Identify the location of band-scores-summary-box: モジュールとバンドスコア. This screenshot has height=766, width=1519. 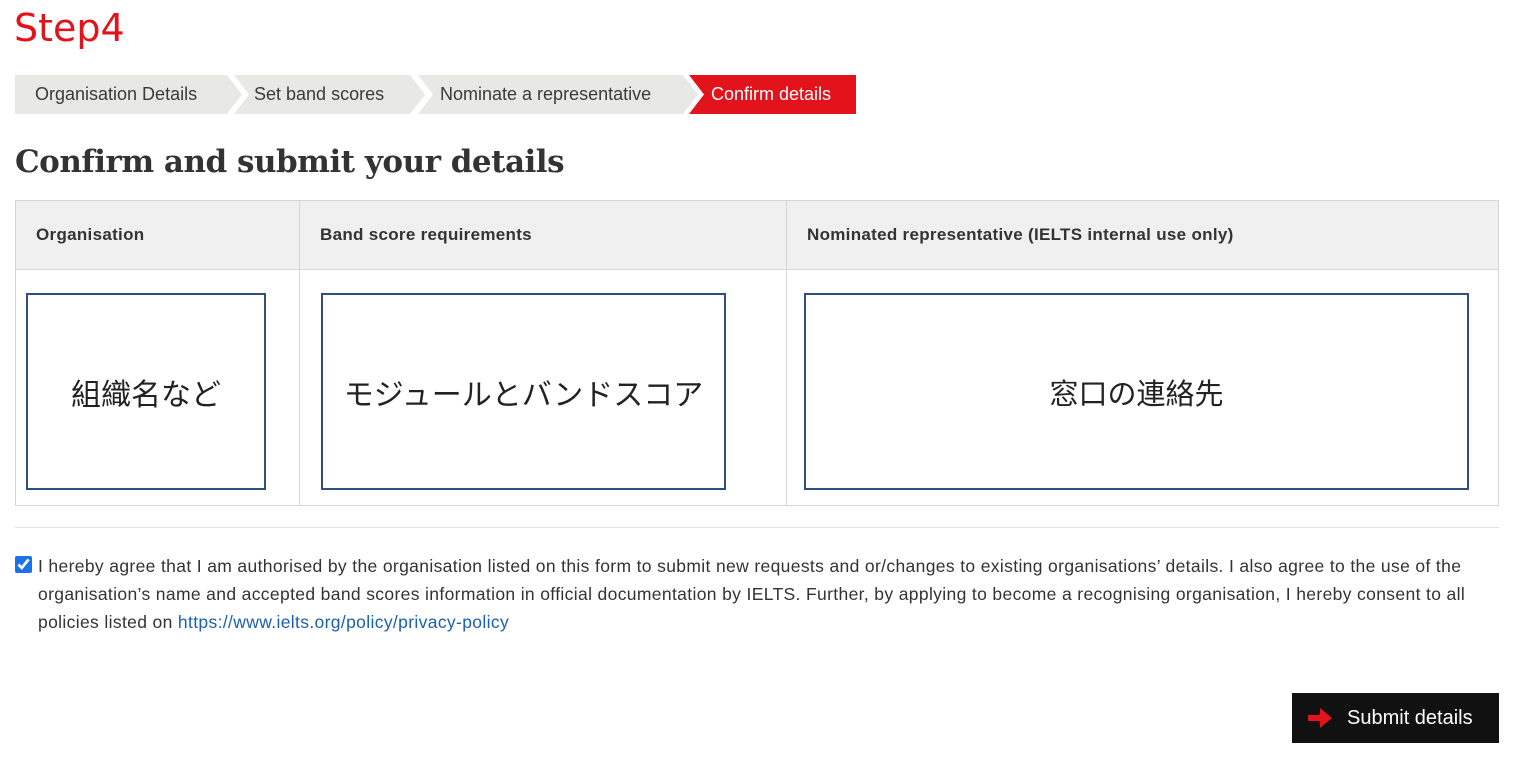
(523, 391).